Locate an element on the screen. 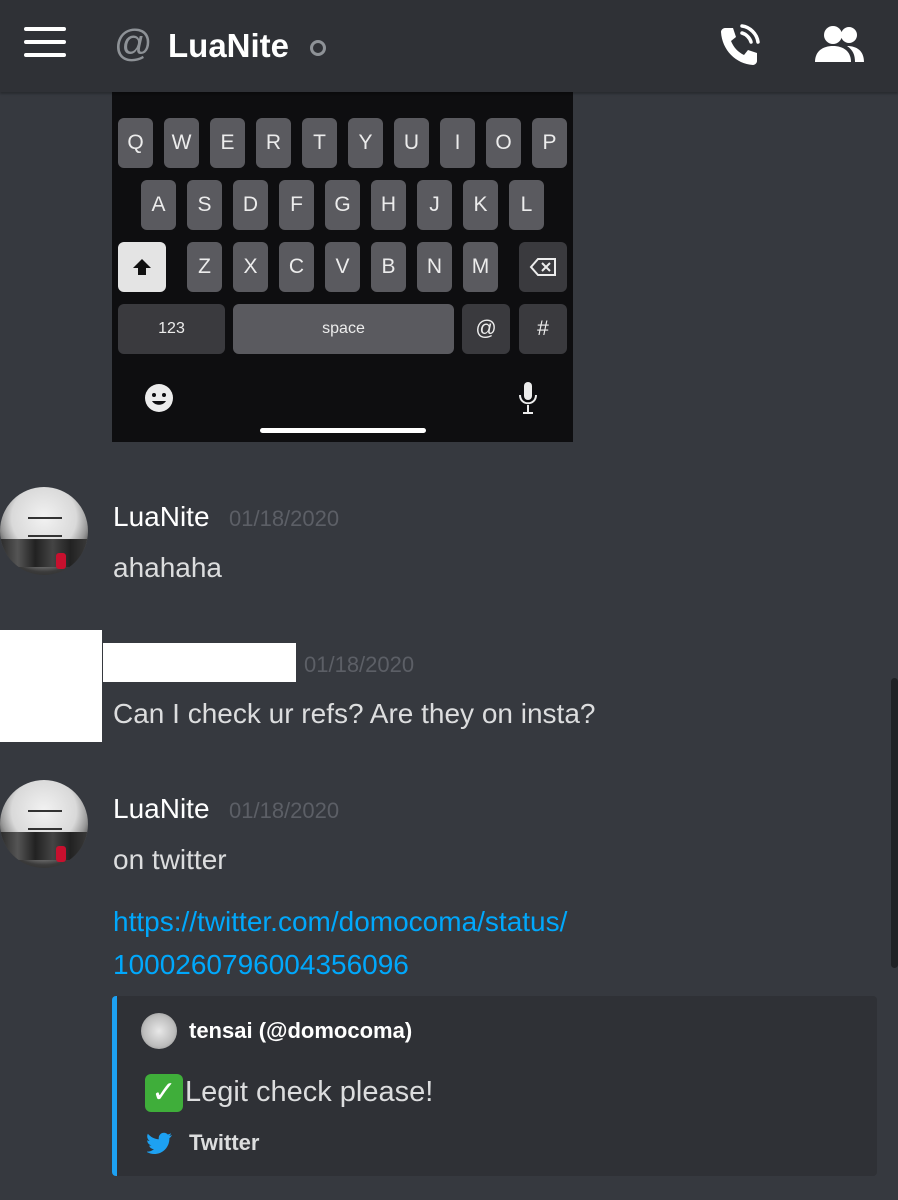  hamburger-menu-icon is located at coordinates (45, 44).